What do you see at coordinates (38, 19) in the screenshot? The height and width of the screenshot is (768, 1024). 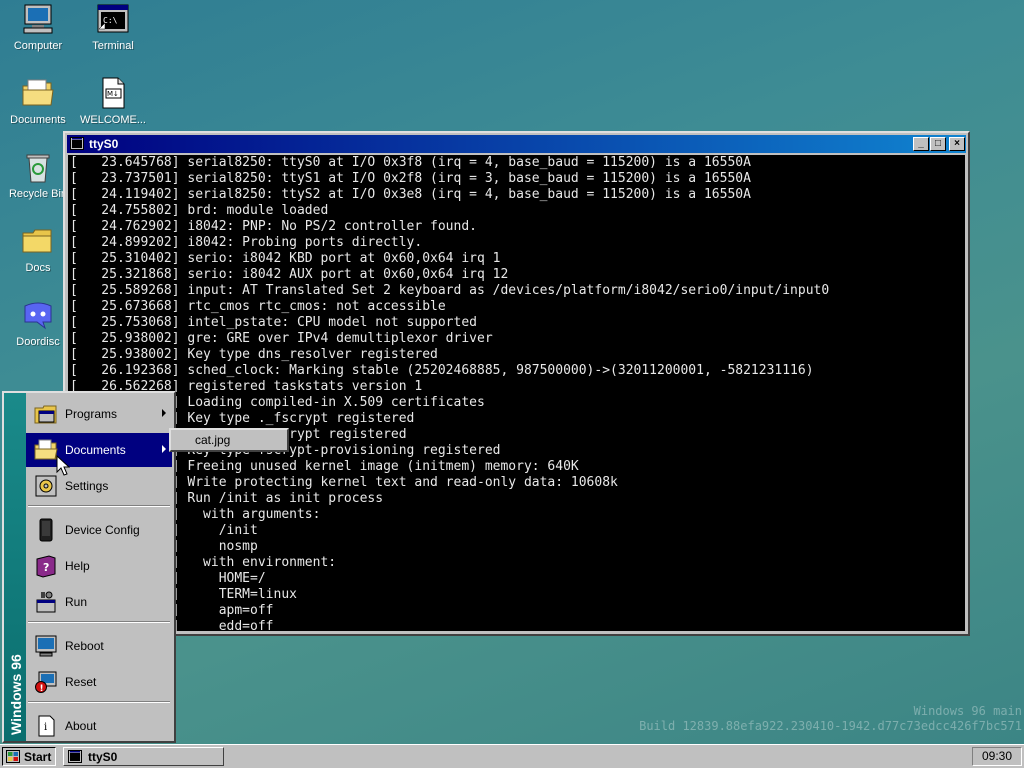 I see `computer-icon` at bounding box center [38, 19].